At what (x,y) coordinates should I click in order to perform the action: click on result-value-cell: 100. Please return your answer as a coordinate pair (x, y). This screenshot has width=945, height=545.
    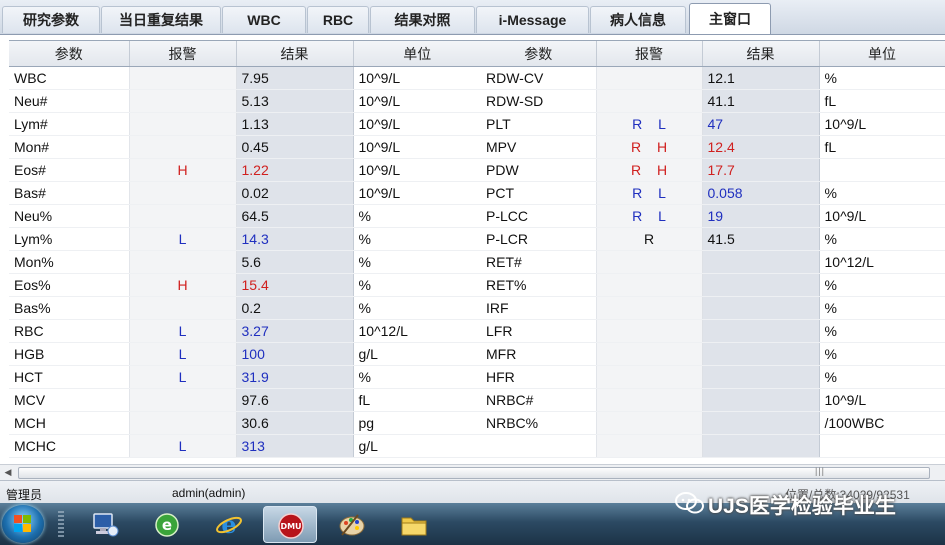
    Looking at the image, I should click on (295, 354).